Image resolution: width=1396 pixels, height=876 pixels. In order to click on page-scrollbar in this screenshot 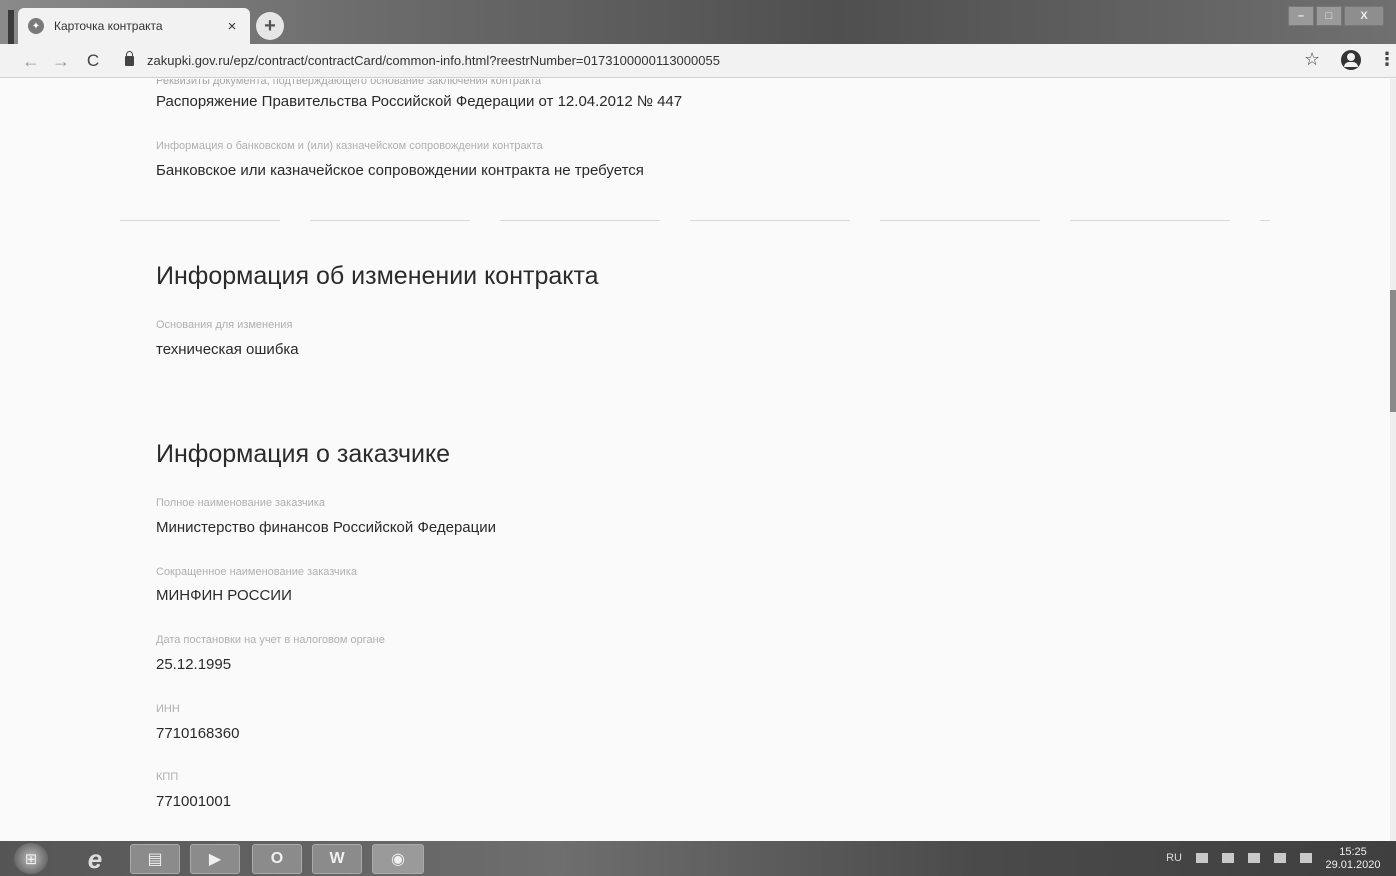, I will do `click(1393, 460)`.